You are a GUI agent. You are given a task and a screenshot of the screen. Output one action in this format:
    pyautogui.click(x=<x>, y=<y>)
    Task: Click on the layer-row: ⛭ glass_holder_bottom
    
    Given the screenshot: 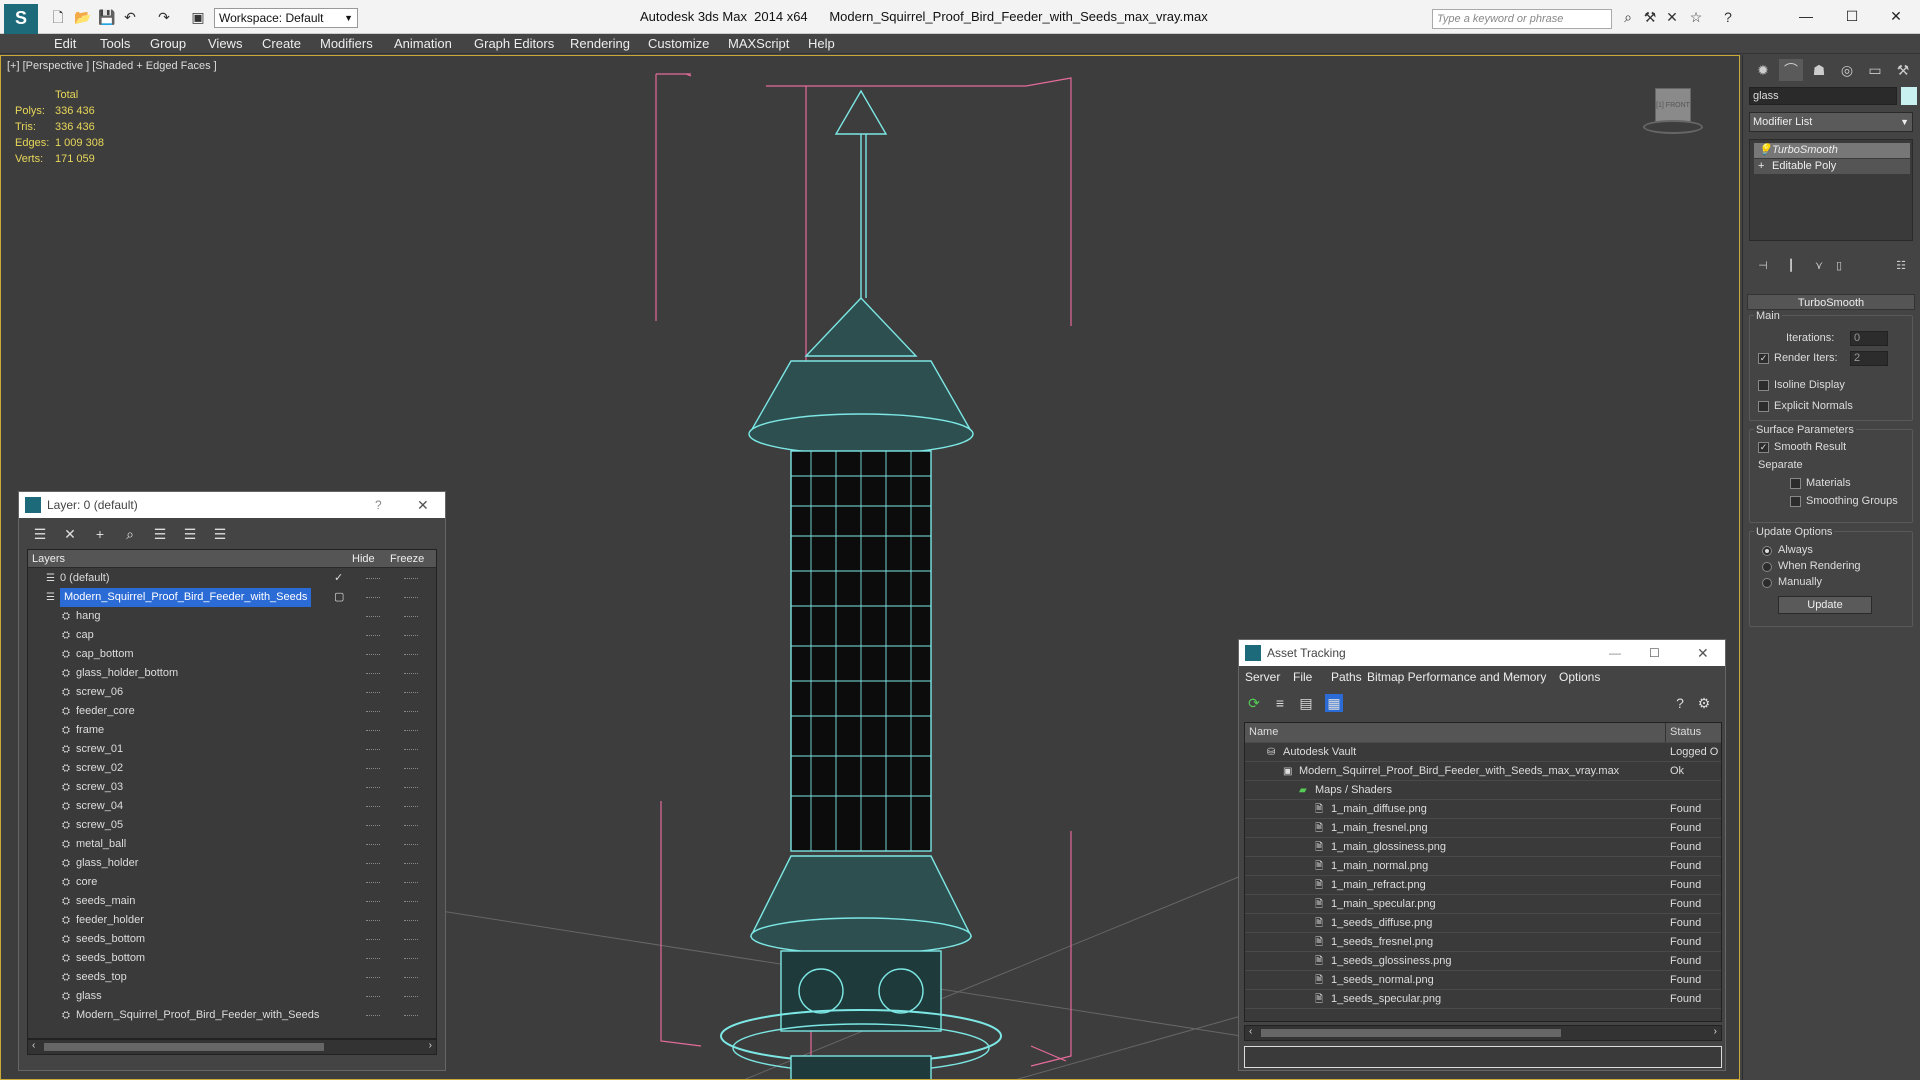 What is the action you would take?
    pyautogui.click(x=232, y=673)
    